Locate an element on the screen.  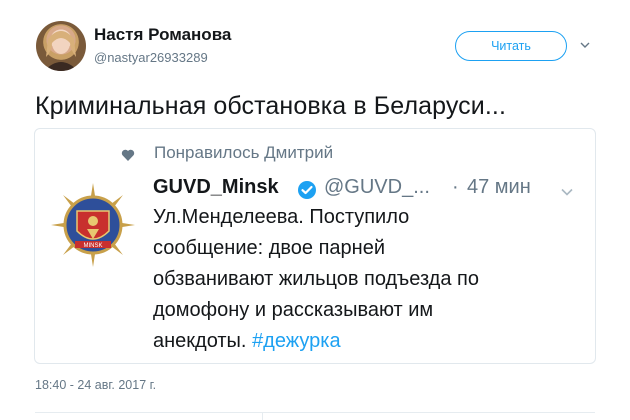
guvd-logo: MINSK is located at coordinates (93, 225).